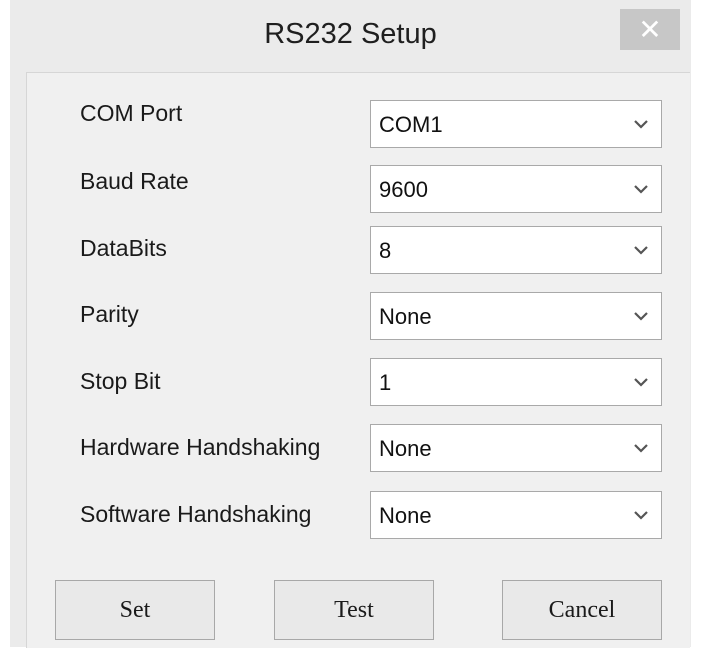 Image resolution: width=701 pixels, height=648 pixels. I want to click on com-port-select: COM1, so click(516, 124).